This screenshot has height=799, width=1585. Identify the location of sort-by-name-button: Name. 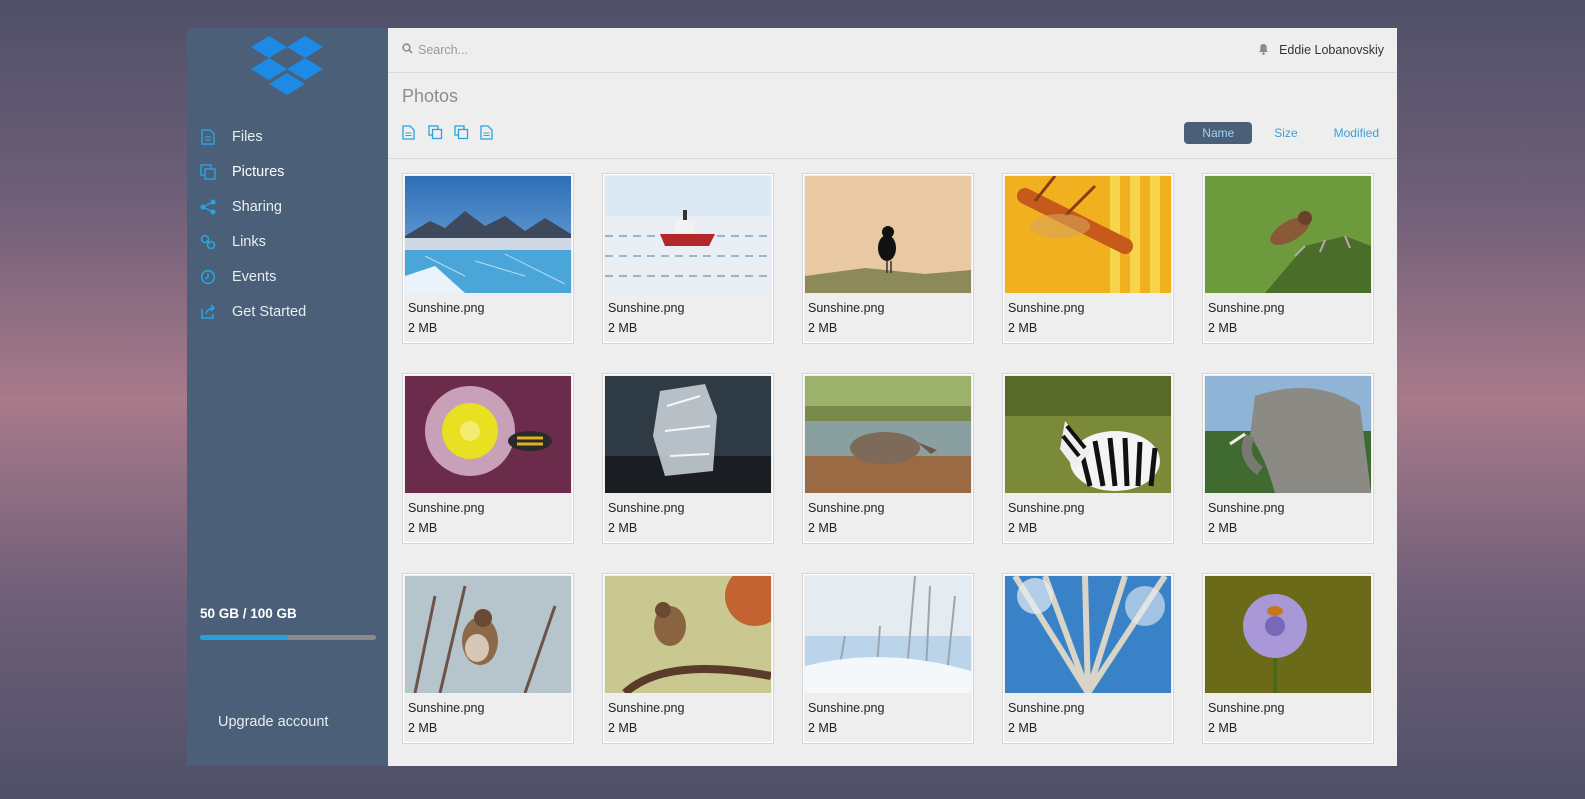
(1218, 133).